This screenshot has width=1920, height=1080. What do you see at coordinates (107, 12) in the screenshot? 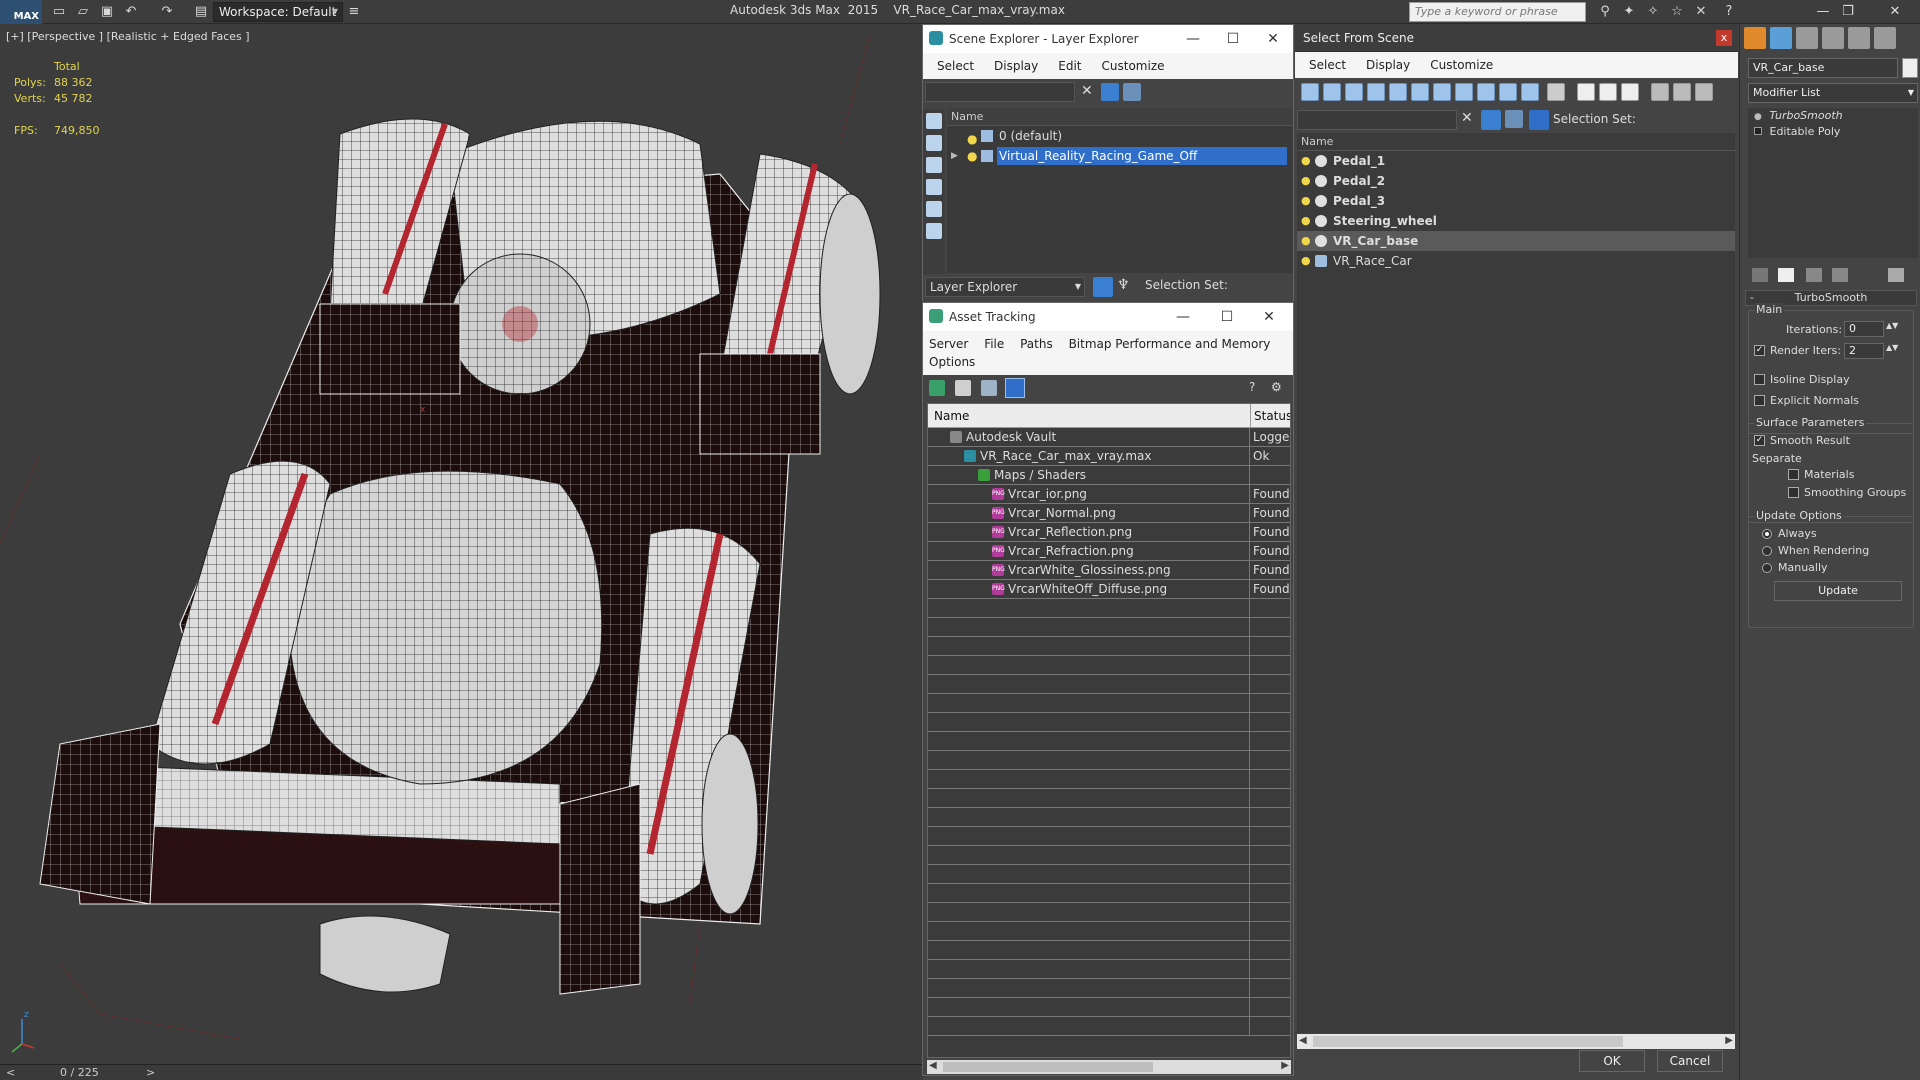
I see `save-icon: ▣` at bounding box center [107, 12].